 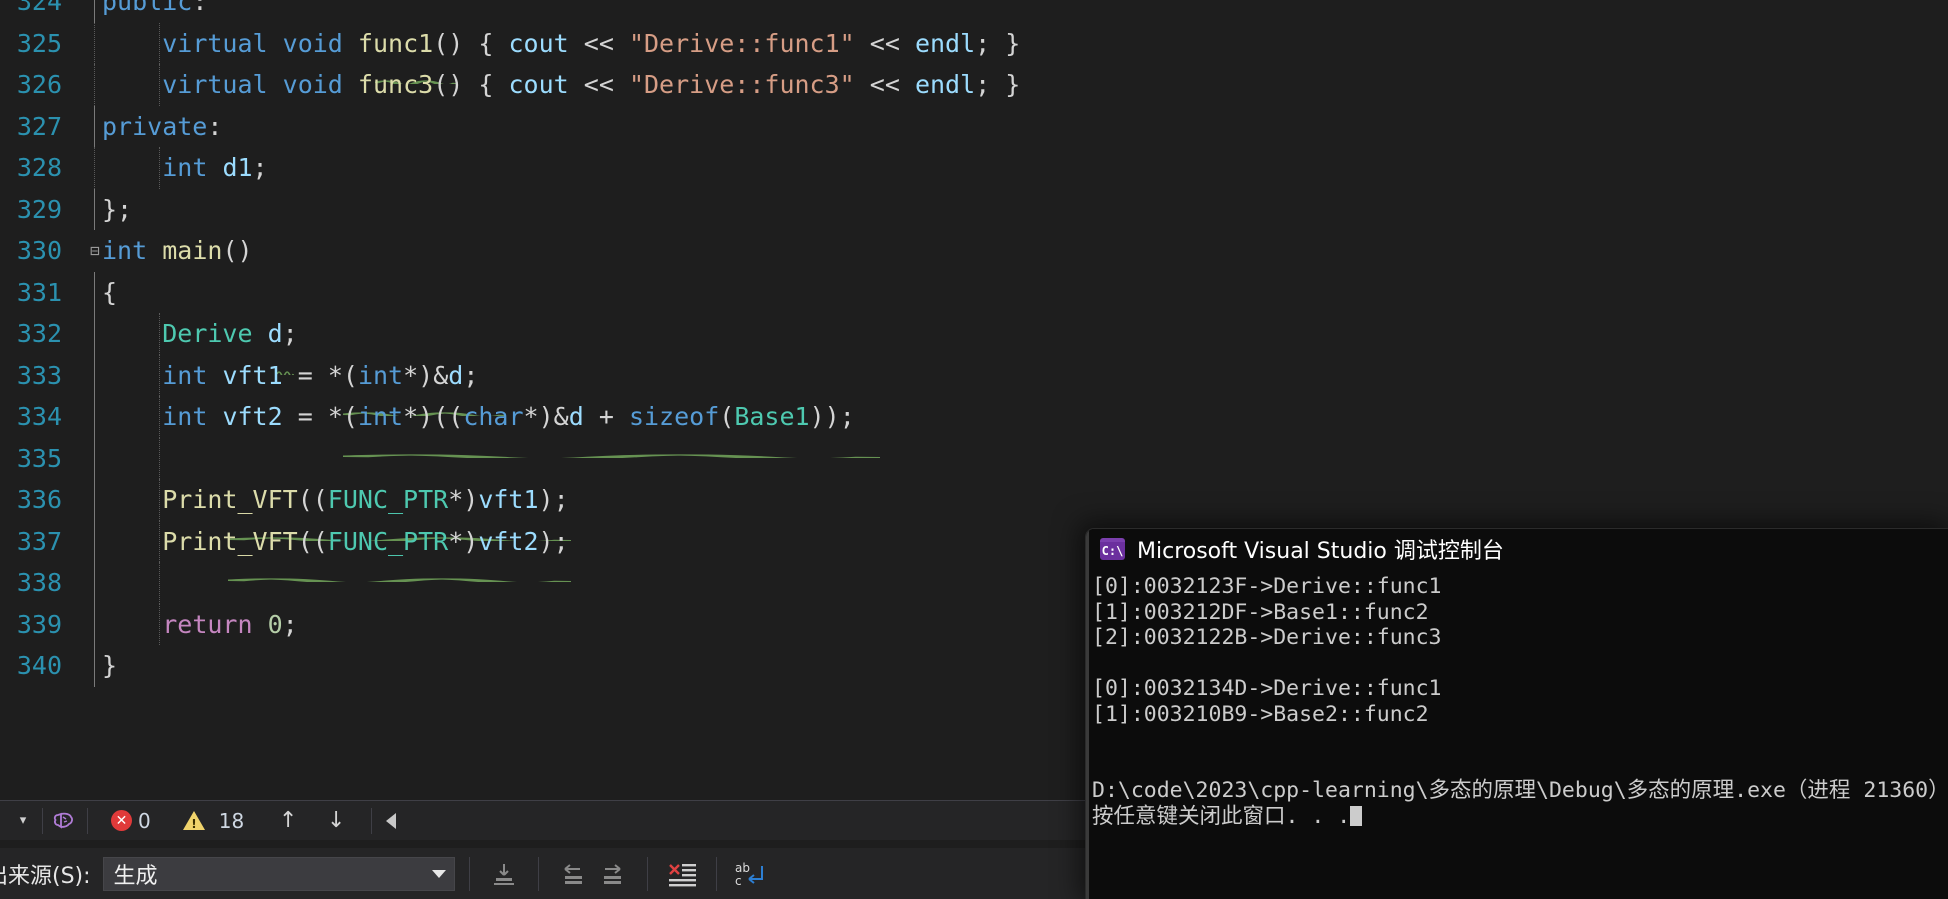 What do you see at coordinates (39, 375) in the screenshot?
I see `line-number: 333` at bounding box center [39, 375].